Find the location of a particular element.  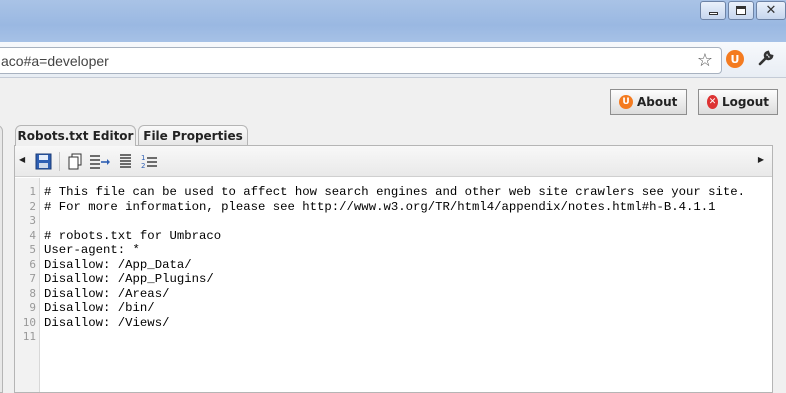

address-bar: aco#a=developer ☆ is located at coordinates (361, 60).